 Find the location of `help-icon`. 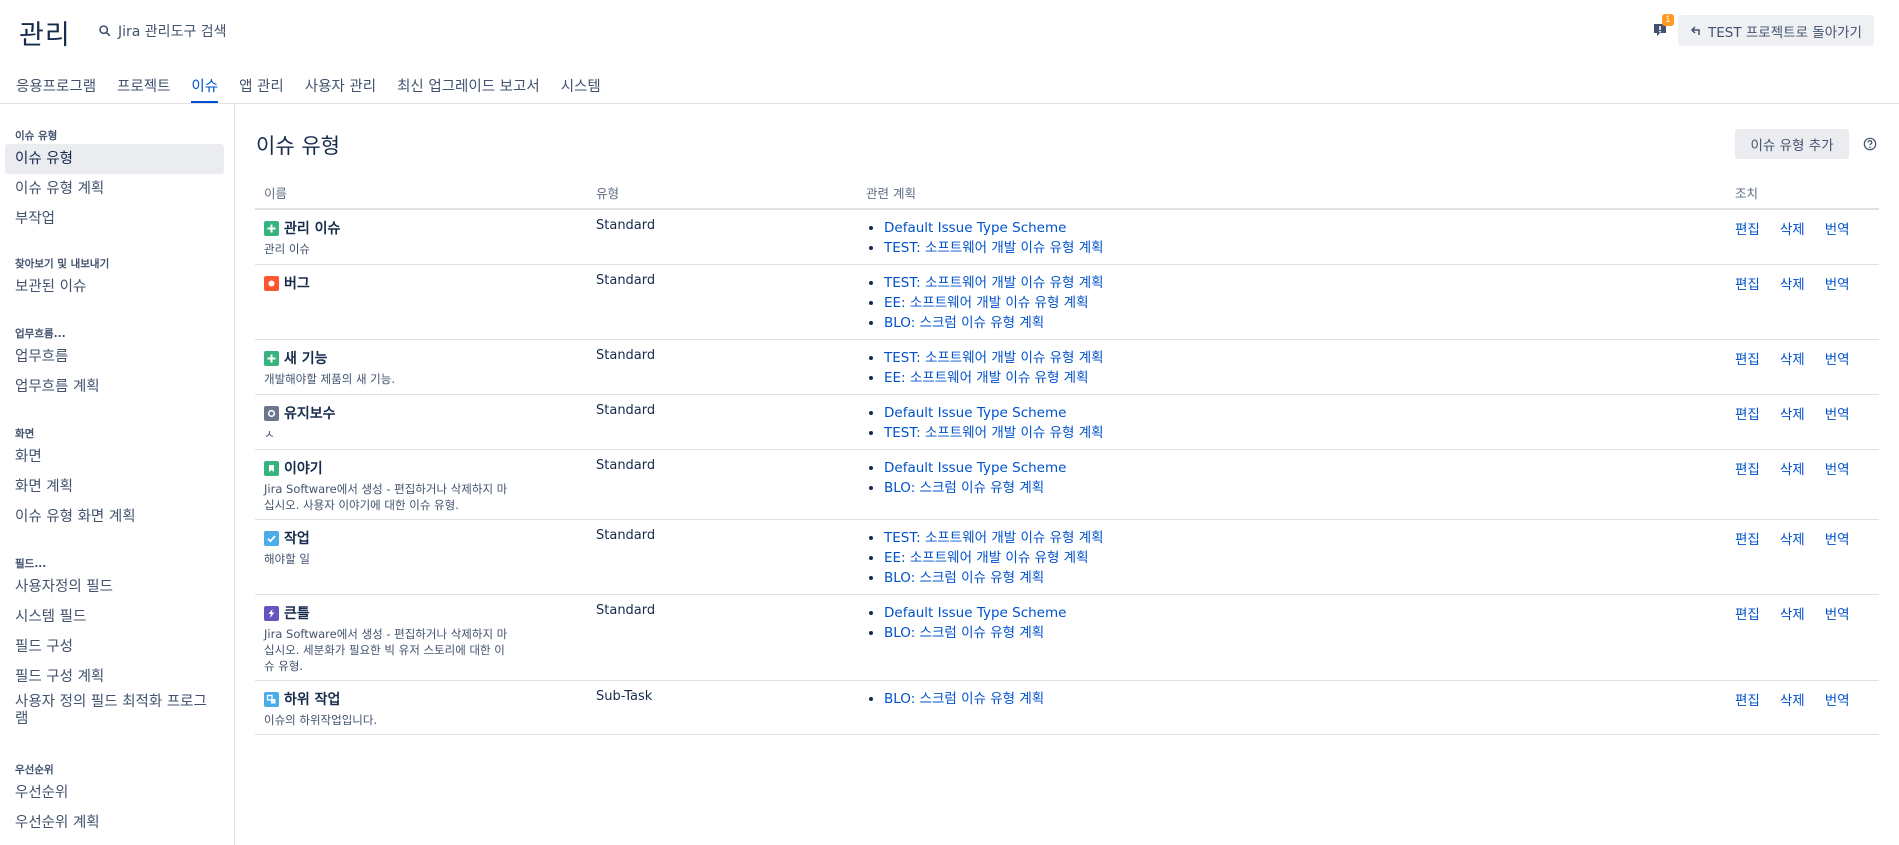

help-icon is located at coordinates (1870, 144).